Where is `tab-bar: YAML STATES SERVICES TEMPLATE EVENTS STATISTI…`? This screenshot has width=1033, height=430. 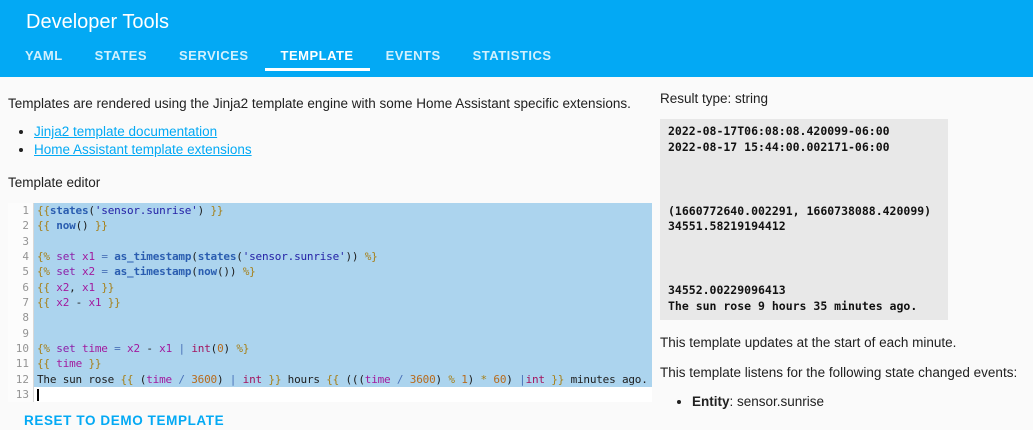 tab-bar: YAML STATES SERVICES TEMPLATE EVENTS STATISTI… is located at coordinates (516, 55).